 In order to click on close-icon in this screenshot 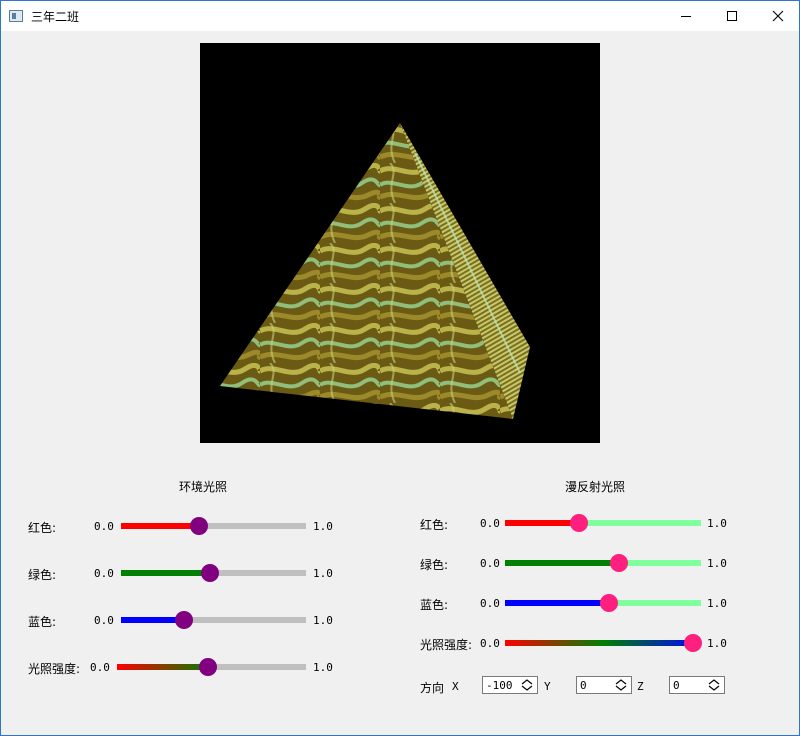, I will do `click(778, 16)`.